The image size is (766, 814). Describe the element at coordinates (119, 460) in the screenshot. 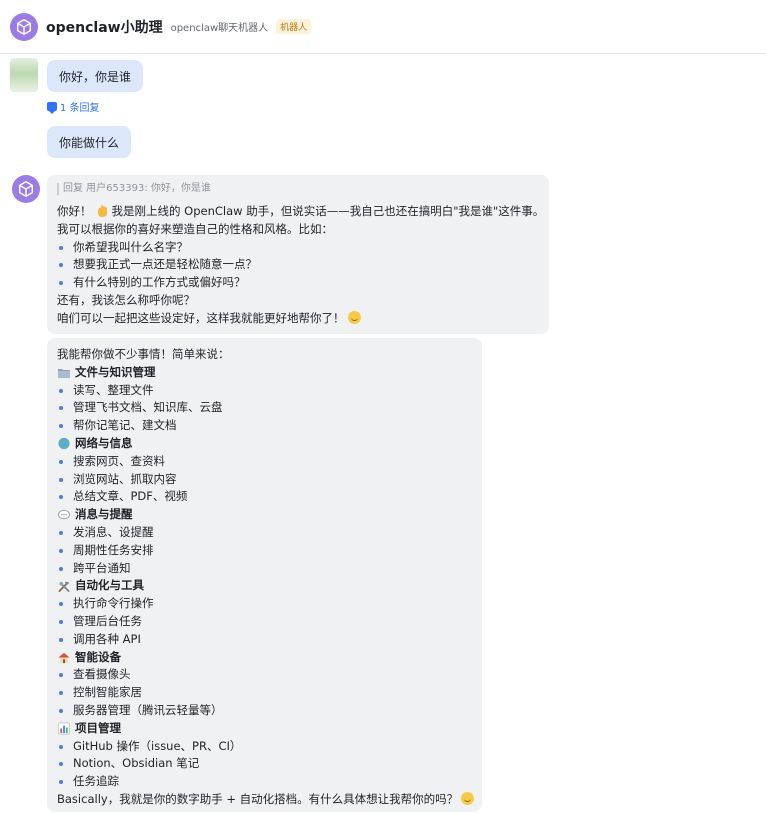

I see `list-item-text: 搜索网页、查资料` at that location.